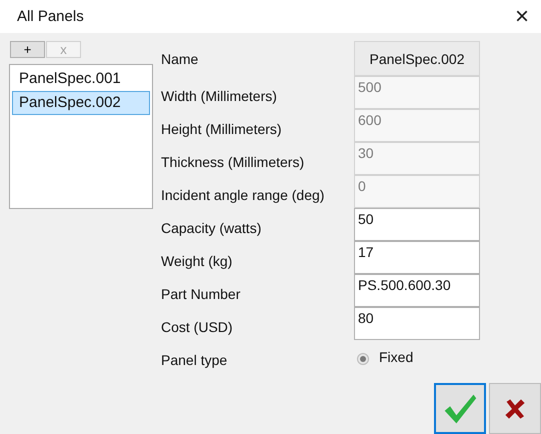 Image resolution: width=541 pixels, height=434 pixels. Describe the element at coordinates (417, 58) in the screenshot. I see `name-header: PanelSpec.002` at that location.